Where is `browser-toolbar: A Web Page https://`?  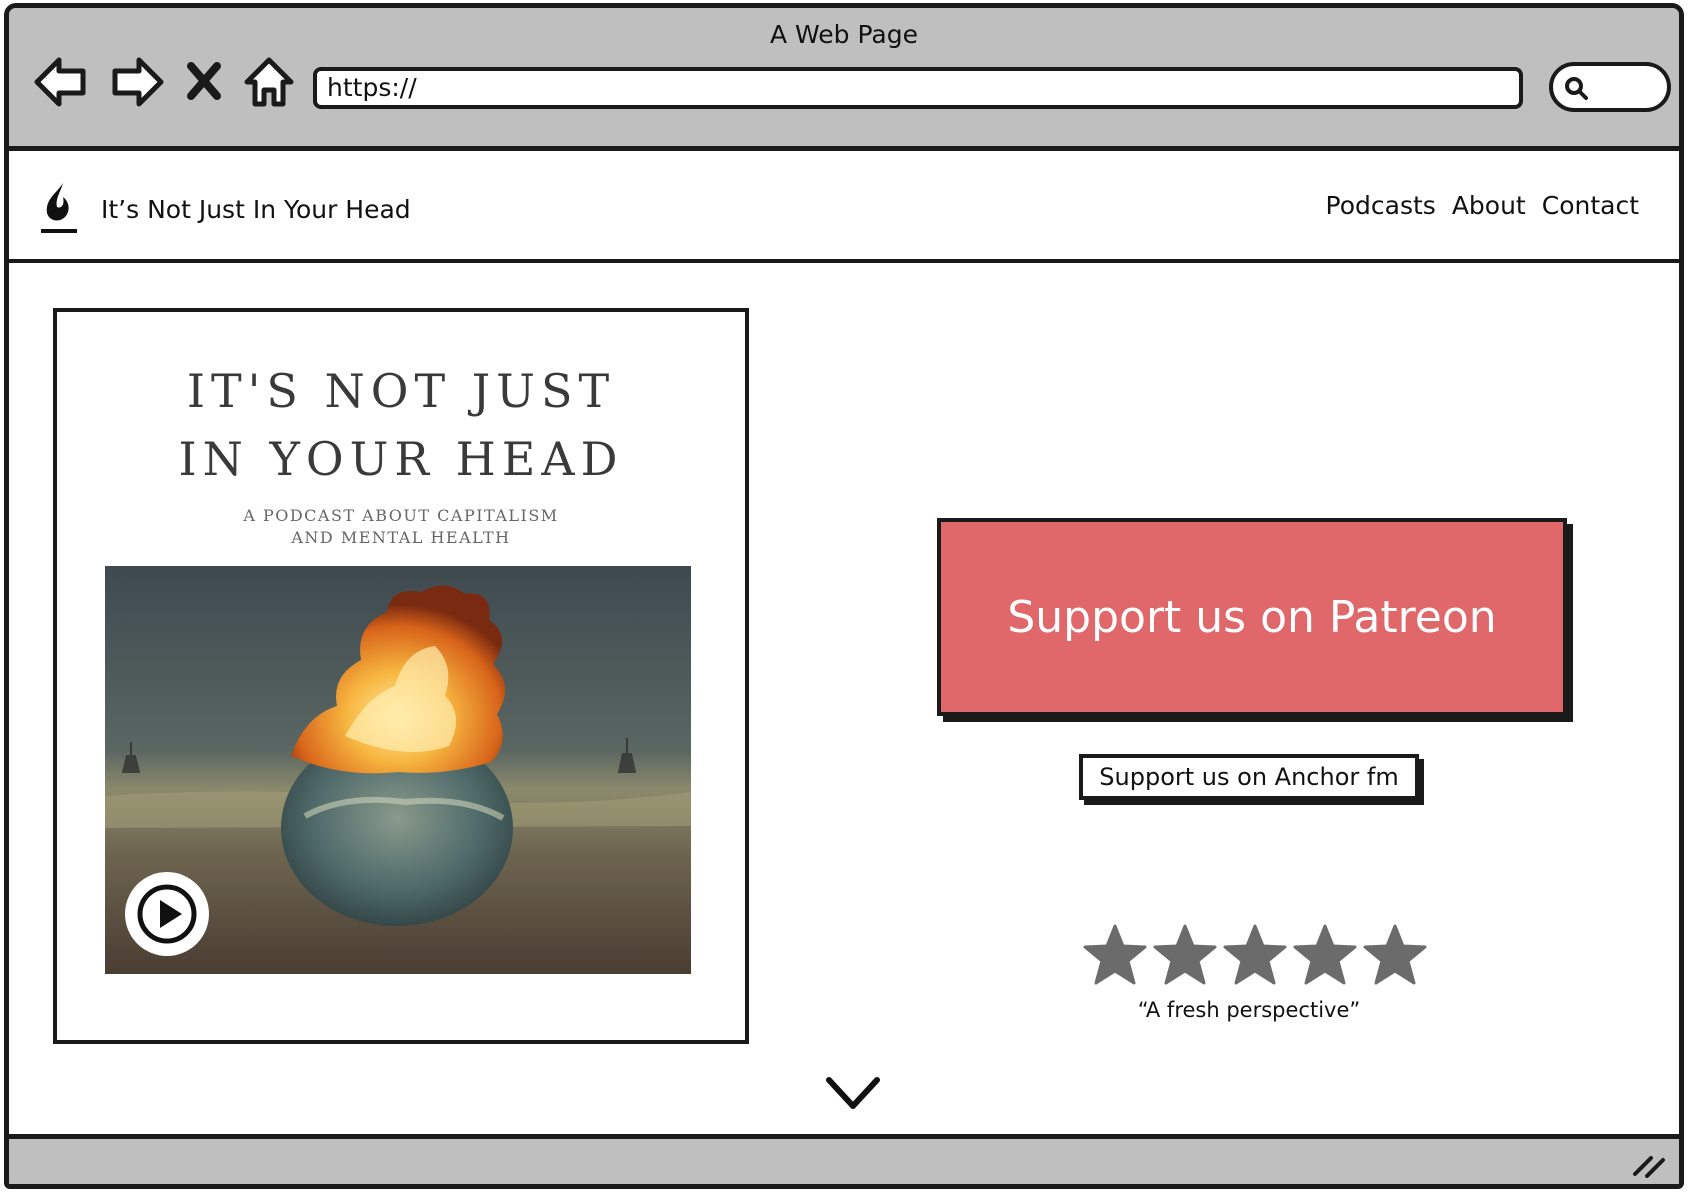
browser-toolbar: A Web Page https:// is located at coordinates (844, 79).